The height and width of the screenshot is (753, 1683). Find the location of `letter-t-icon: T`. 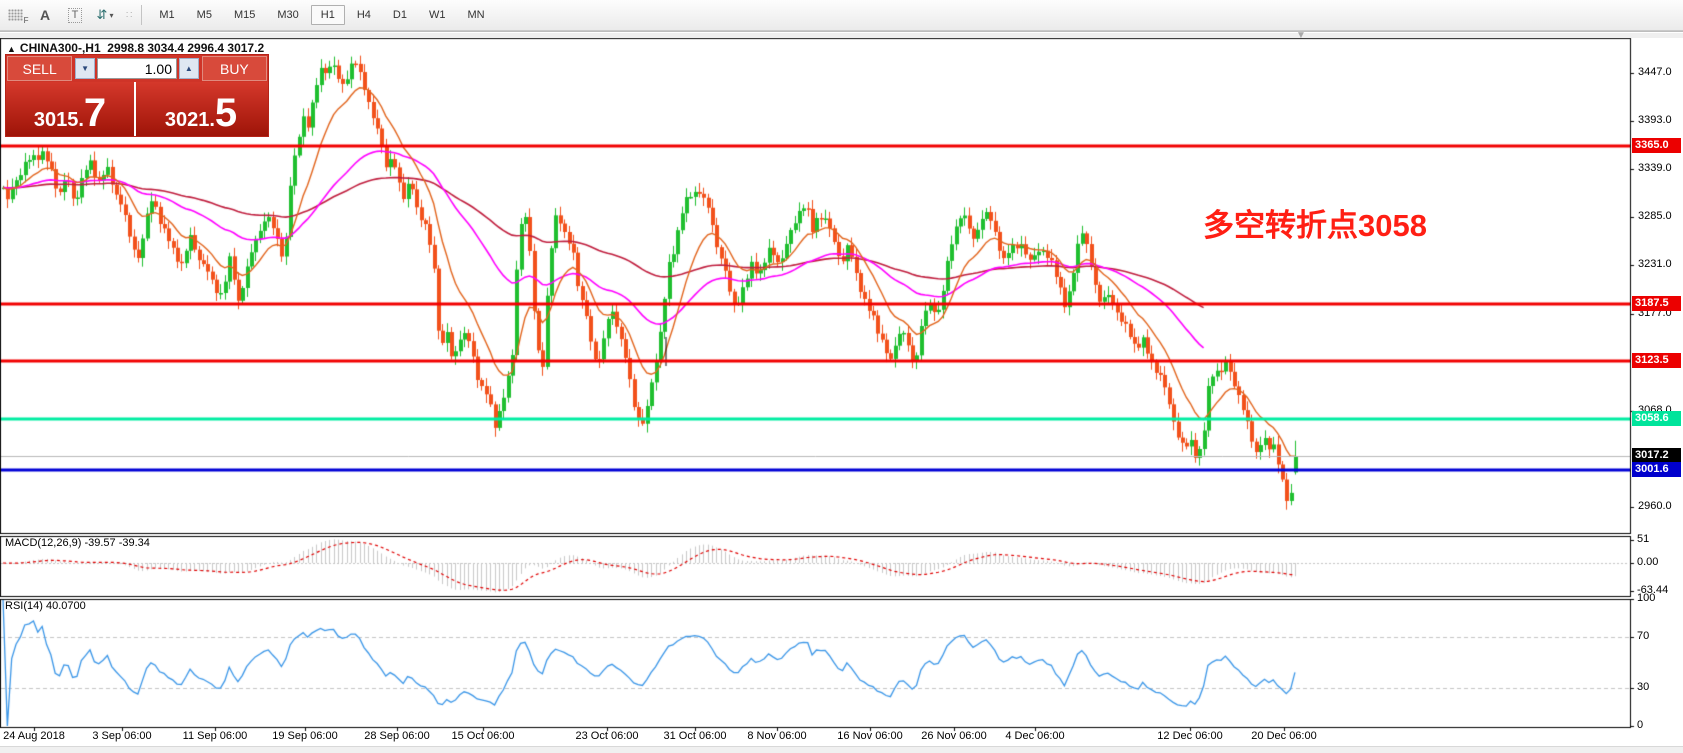

letter-t-icon: T is located at coordinates (75, 15).